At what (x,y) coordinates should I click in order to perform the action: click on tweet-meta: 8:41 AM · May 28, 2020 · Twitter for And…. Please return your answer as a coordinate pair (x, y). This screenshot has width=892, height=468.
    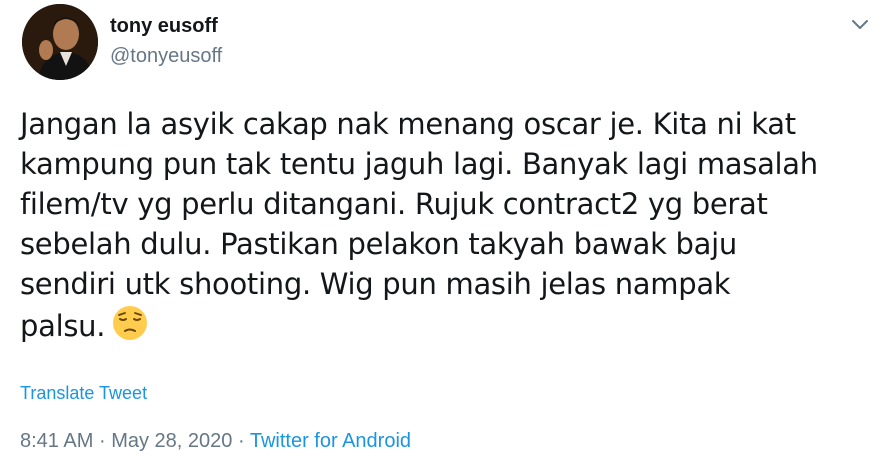
    Looking at the image, I should click on (215, 441).